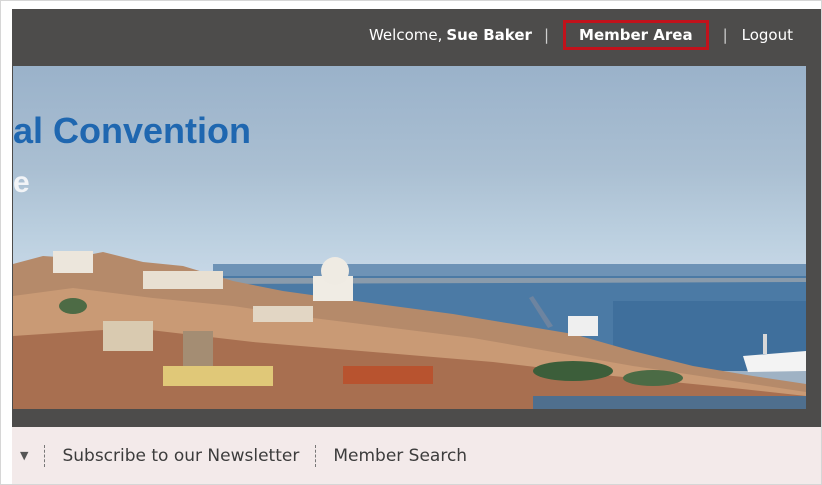 The image size is (822, 485). What do you see at coordinates (636, 35) in the screenshot?
I see `member-area-link: Member Area` at bounding box center [636, 35].